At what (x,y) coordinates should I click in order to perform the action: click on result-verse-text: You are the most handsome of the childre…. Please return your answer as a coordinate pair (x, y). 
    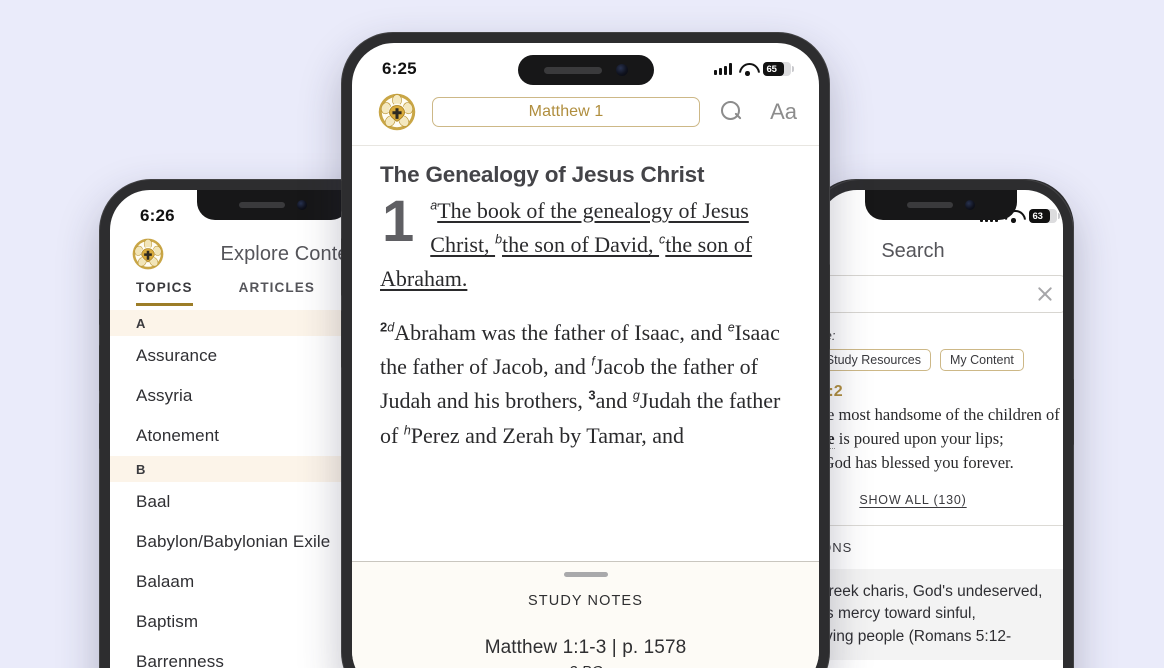
    Looking at the image, I should click on (941, 439).